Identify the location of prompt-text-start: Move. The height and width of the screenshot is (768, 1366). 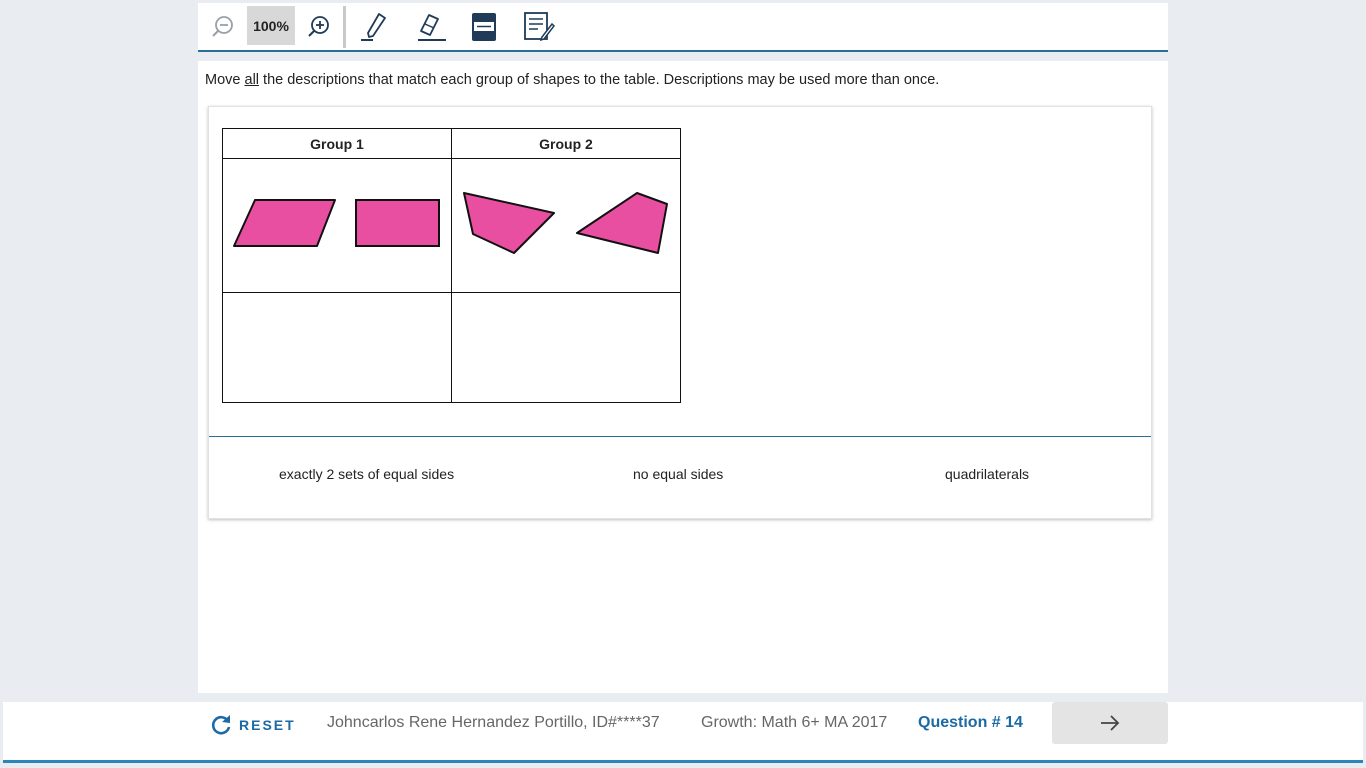
(225, 80).